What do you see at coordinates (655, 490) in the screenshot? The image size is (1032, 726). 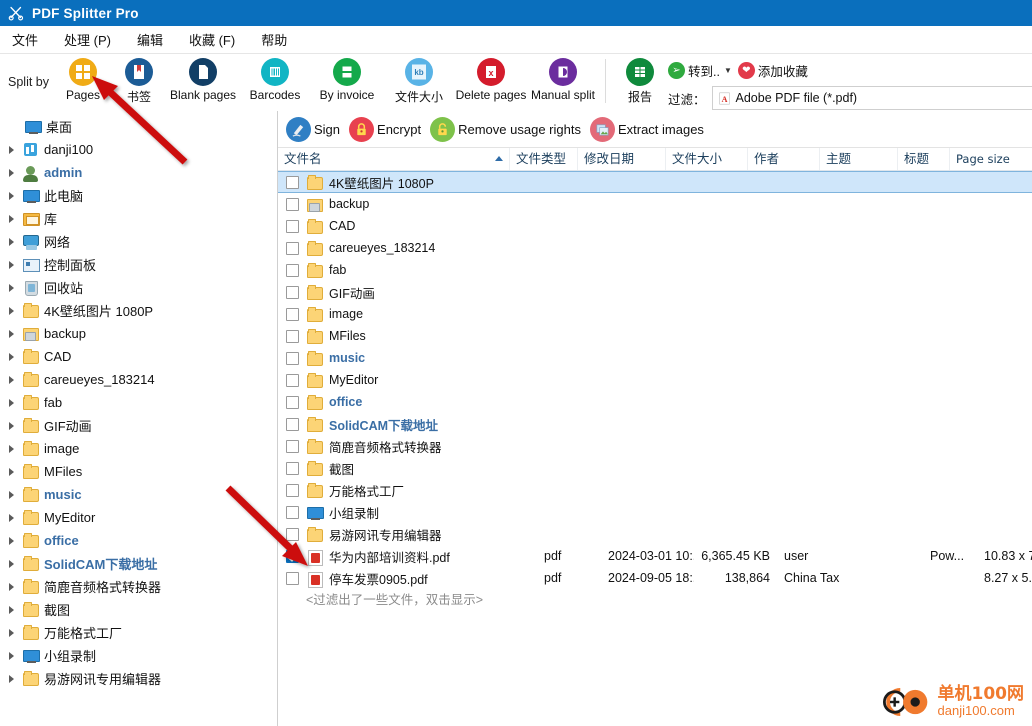 I see `table-row: 万能格式工厂` at bounding box center [655, 490].